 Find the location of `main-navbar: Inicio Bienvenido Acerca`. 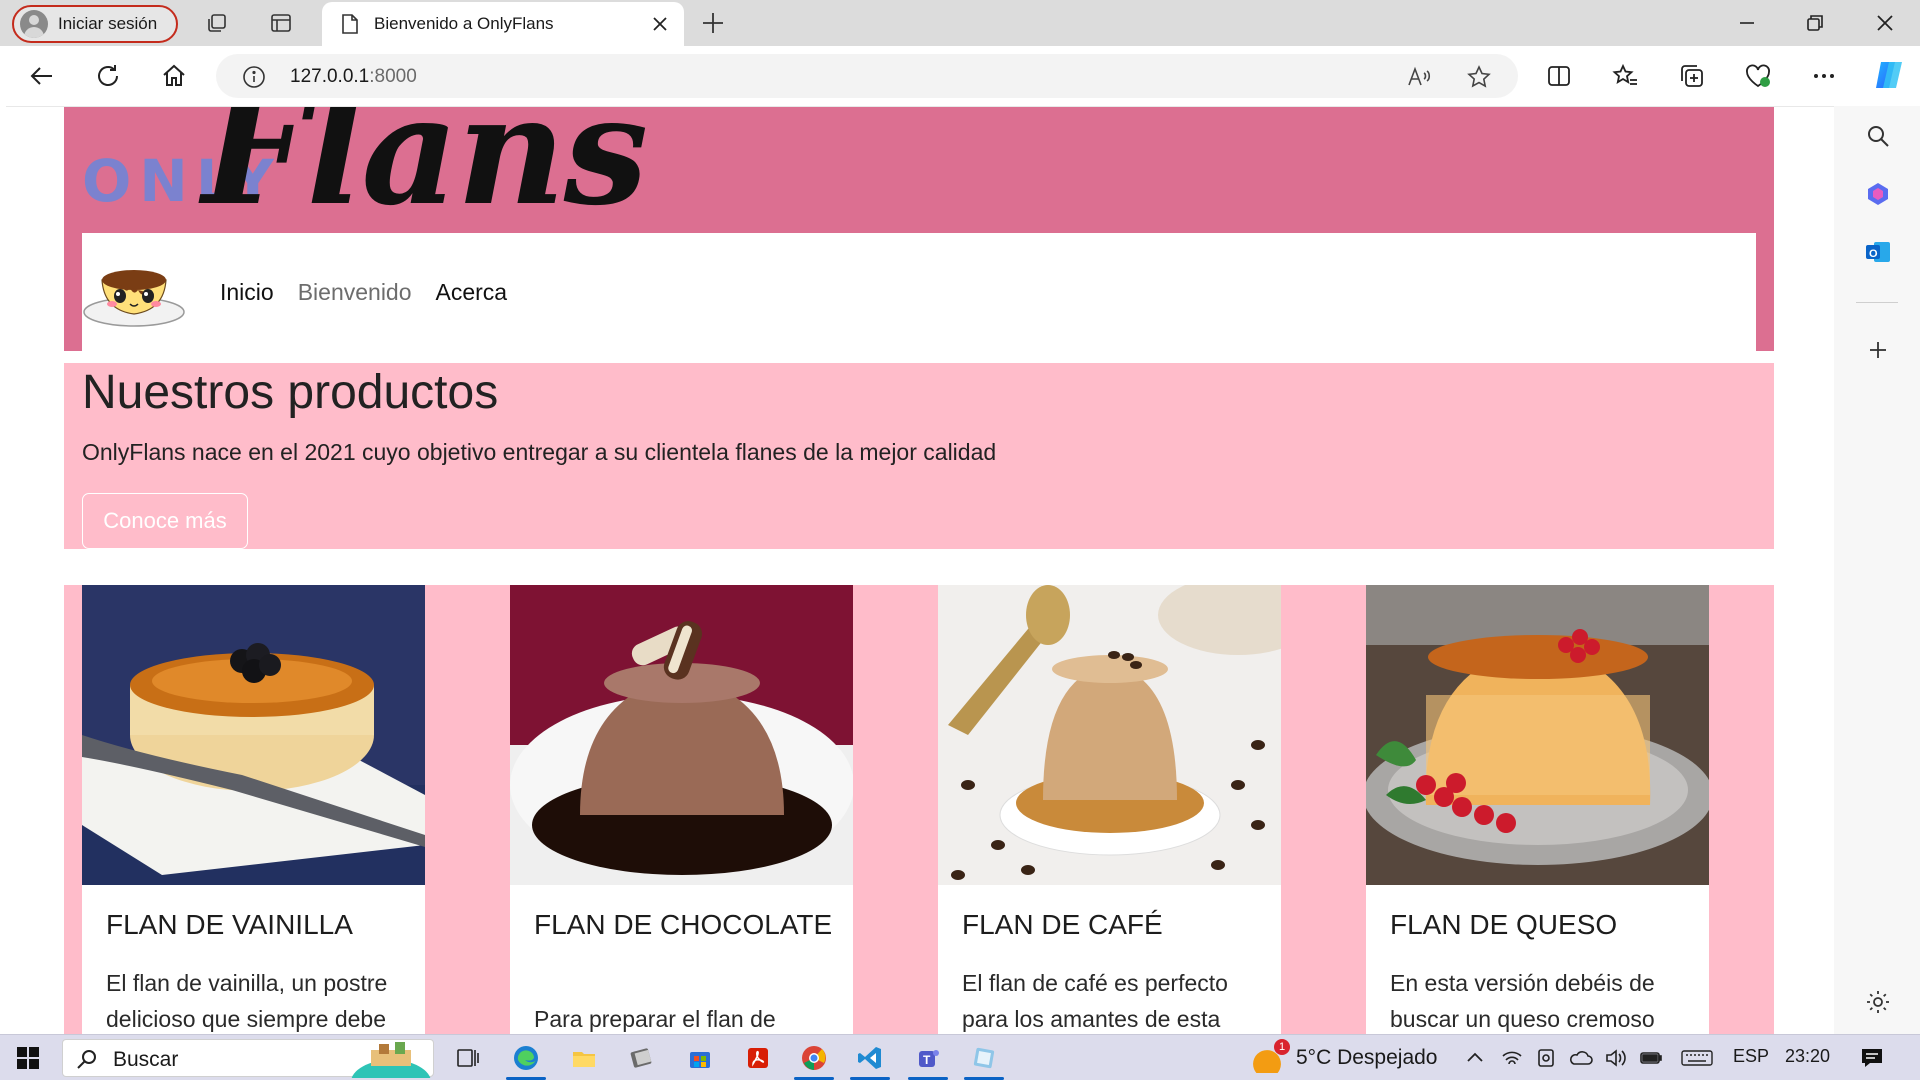

main-navbar: Inicio Bienvenido Acerca is located at coordinates (919, 292).